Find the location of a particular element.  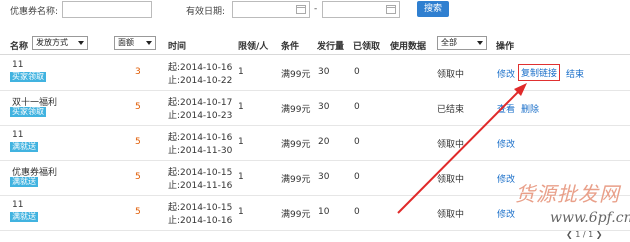

watermark-logo: 货源批发网 is located at coordinates (567, 194).